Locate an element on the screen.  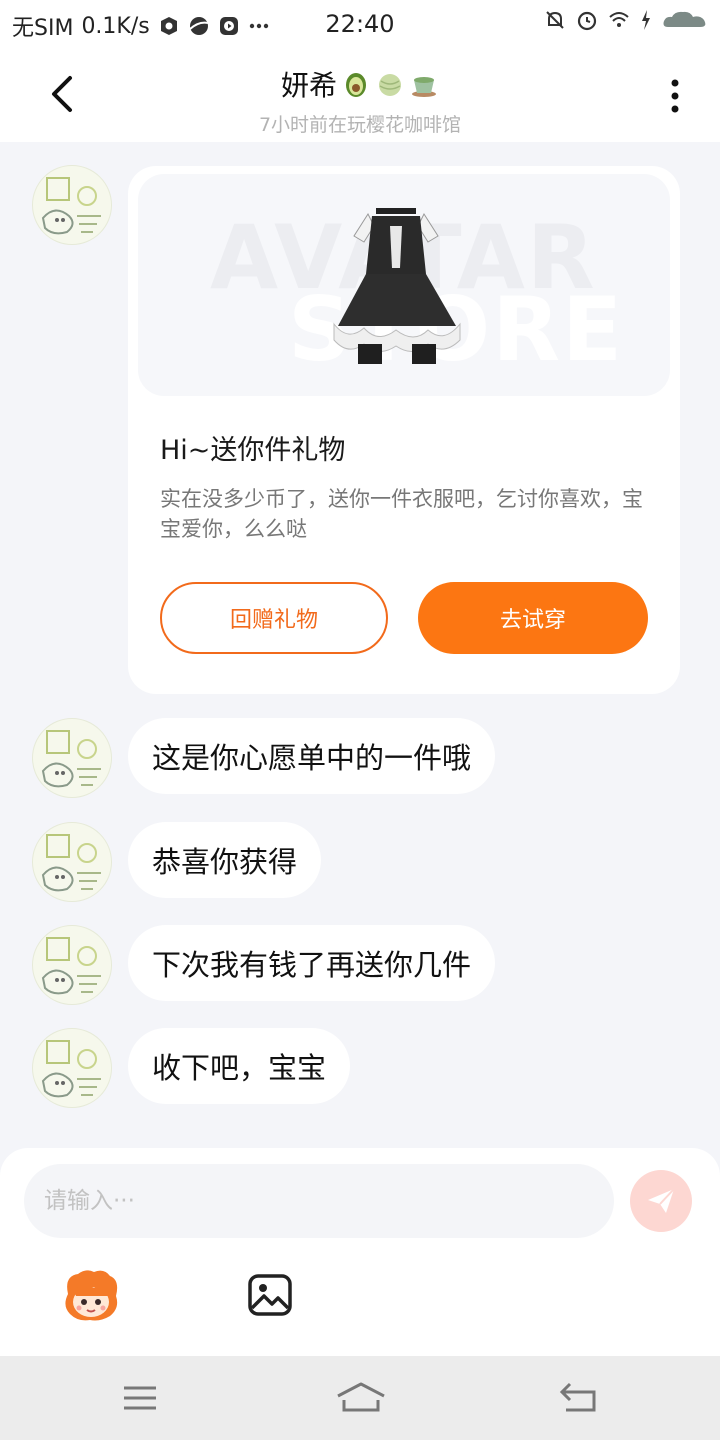
message-bubble: 这是你心愿单中的一件哦 is located at coordinates (312, 756).